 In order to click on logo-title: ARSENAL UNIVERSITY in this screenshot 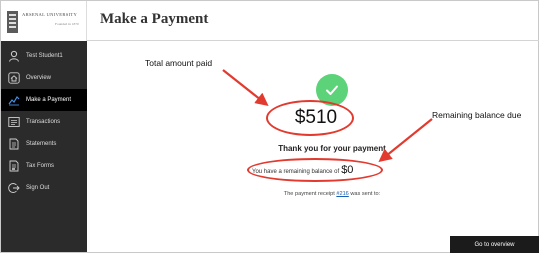, I will do `click(50, 14)`.